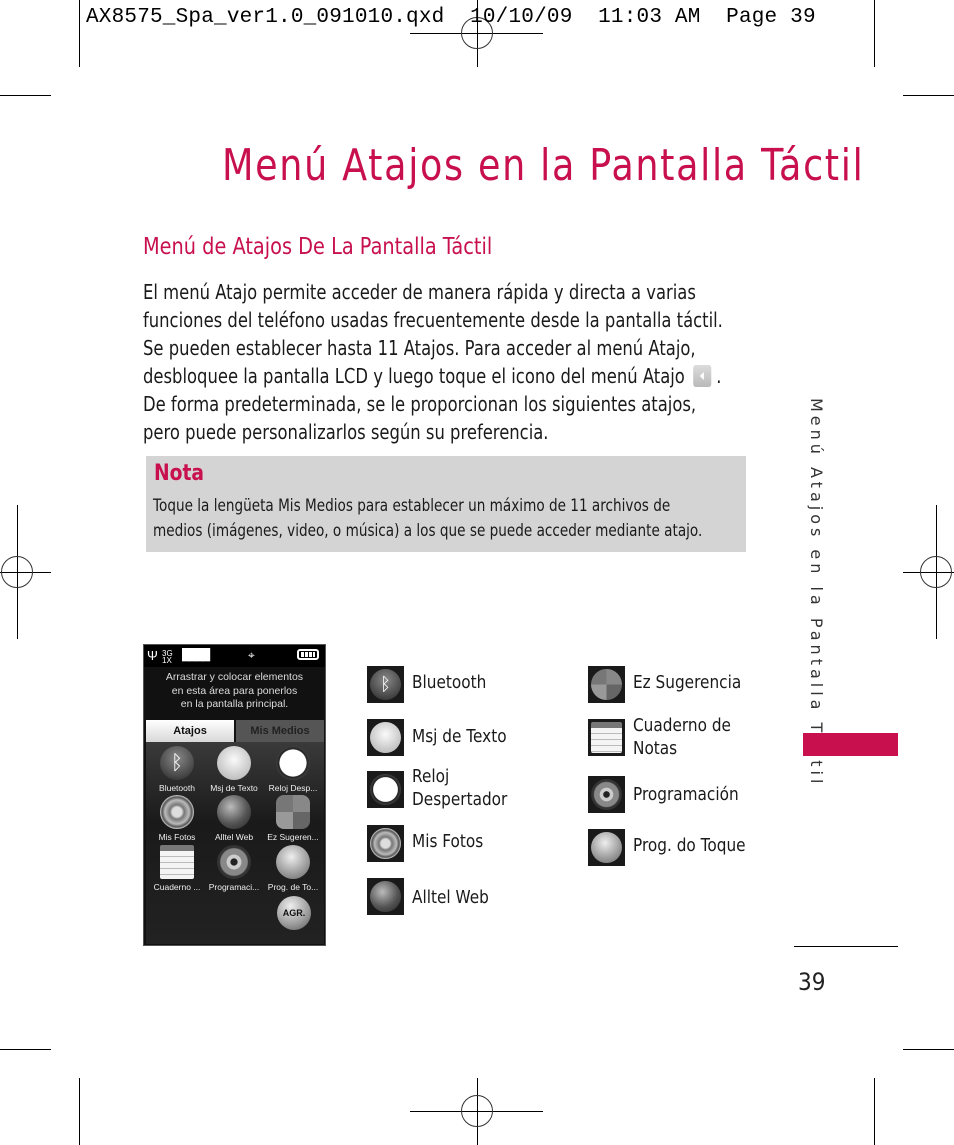  Describe the element at coordinates (308, 654) in the screenshot. I see `battery-full-icon` at that location.